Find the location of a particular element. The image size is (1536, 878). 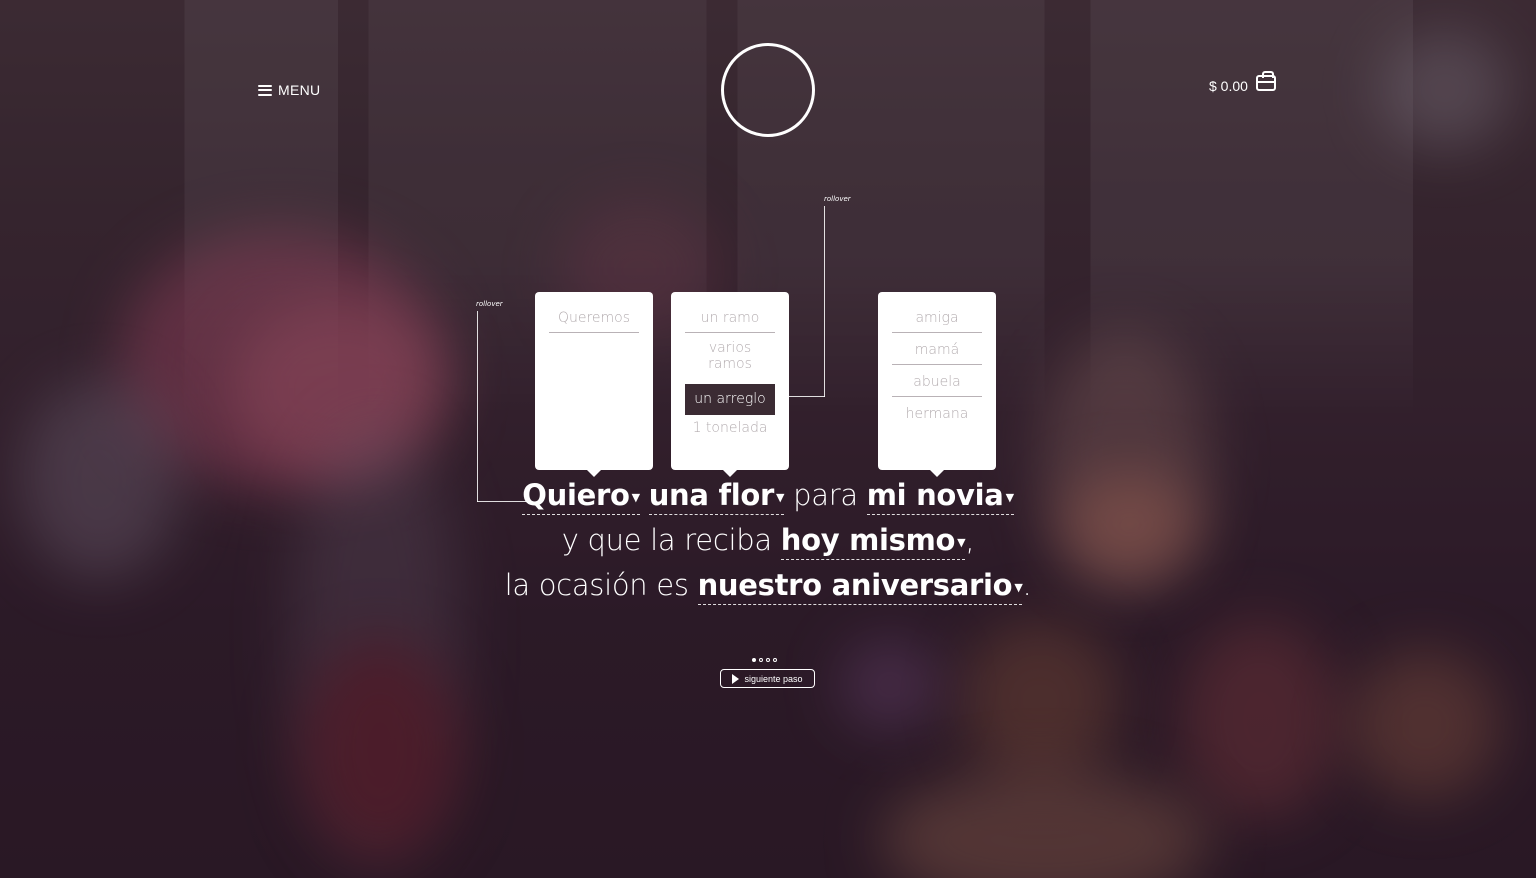

sentence-line-1: Quiero ▼ una flor ▼ para mi novia ▼ is located at coordinates (768, 496).